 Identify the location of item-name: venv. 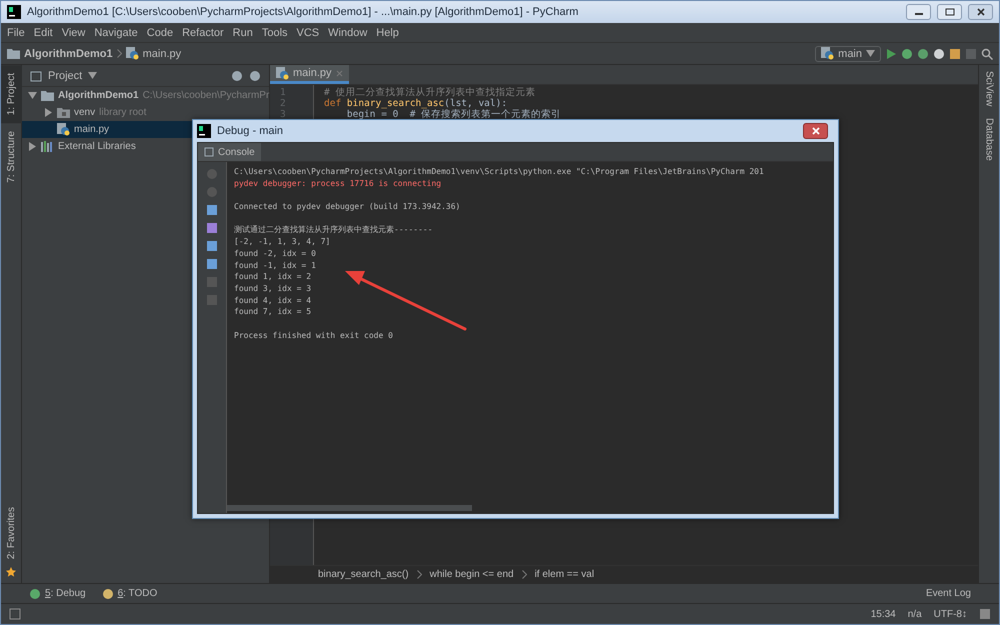
(85, 112).